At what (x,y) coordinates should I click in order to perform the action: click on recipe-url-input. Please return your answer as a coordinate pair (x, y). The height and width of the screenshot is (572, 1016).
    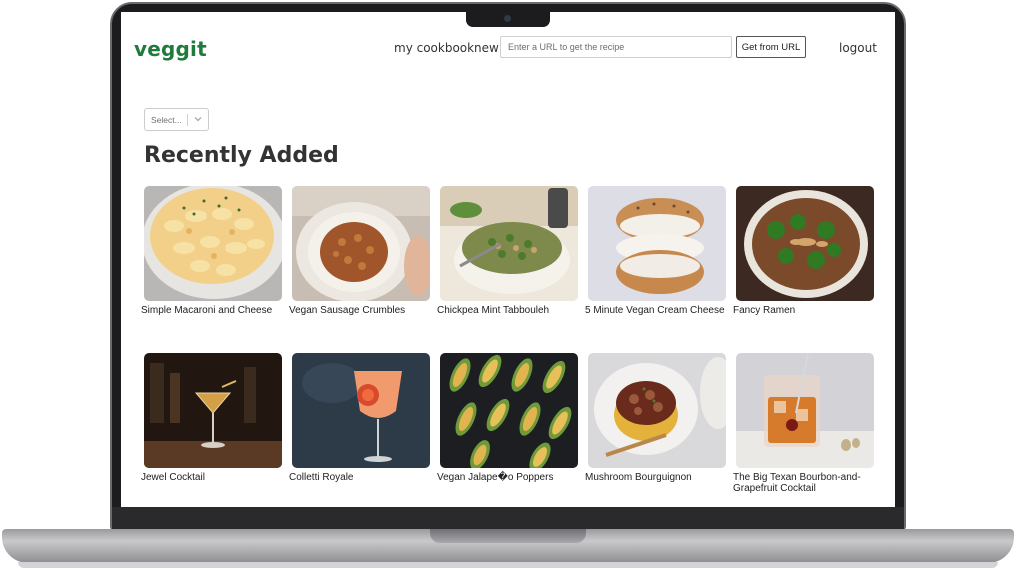
    Looking at the image, I should click on (616, 47).